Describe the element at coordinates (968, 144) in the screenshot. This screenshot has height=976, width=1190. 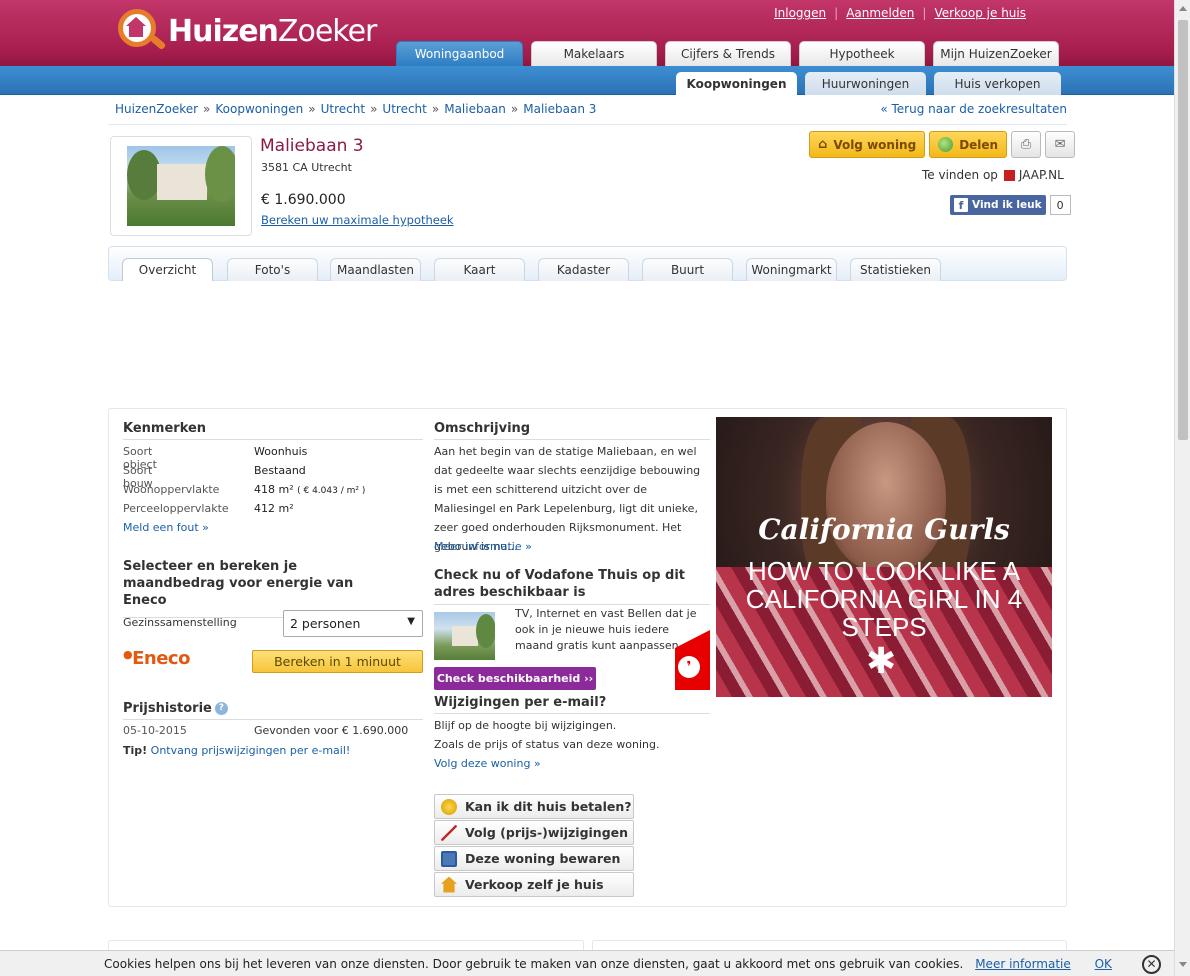
I see `share-button: Delen` at that location.